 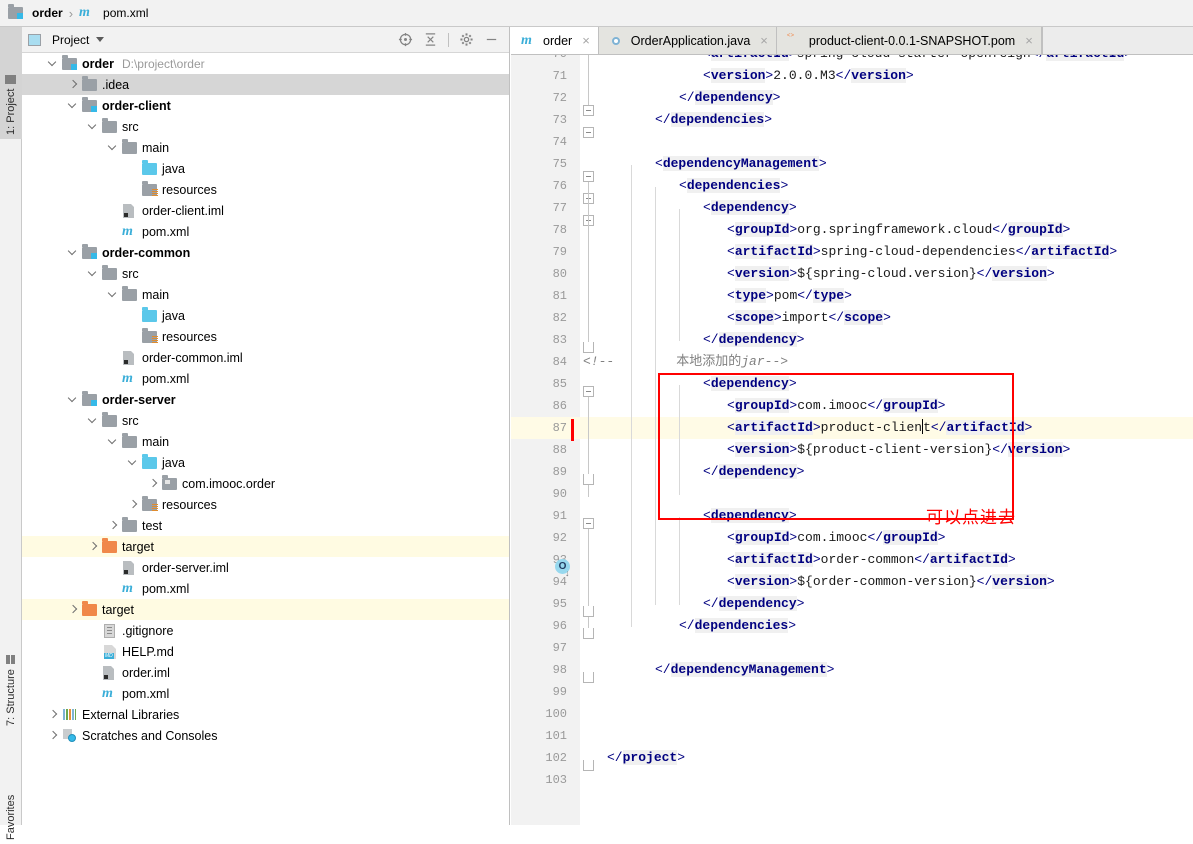 I want to click on code-line-76: 76 <dependencies>, so click(x=852, y=186).